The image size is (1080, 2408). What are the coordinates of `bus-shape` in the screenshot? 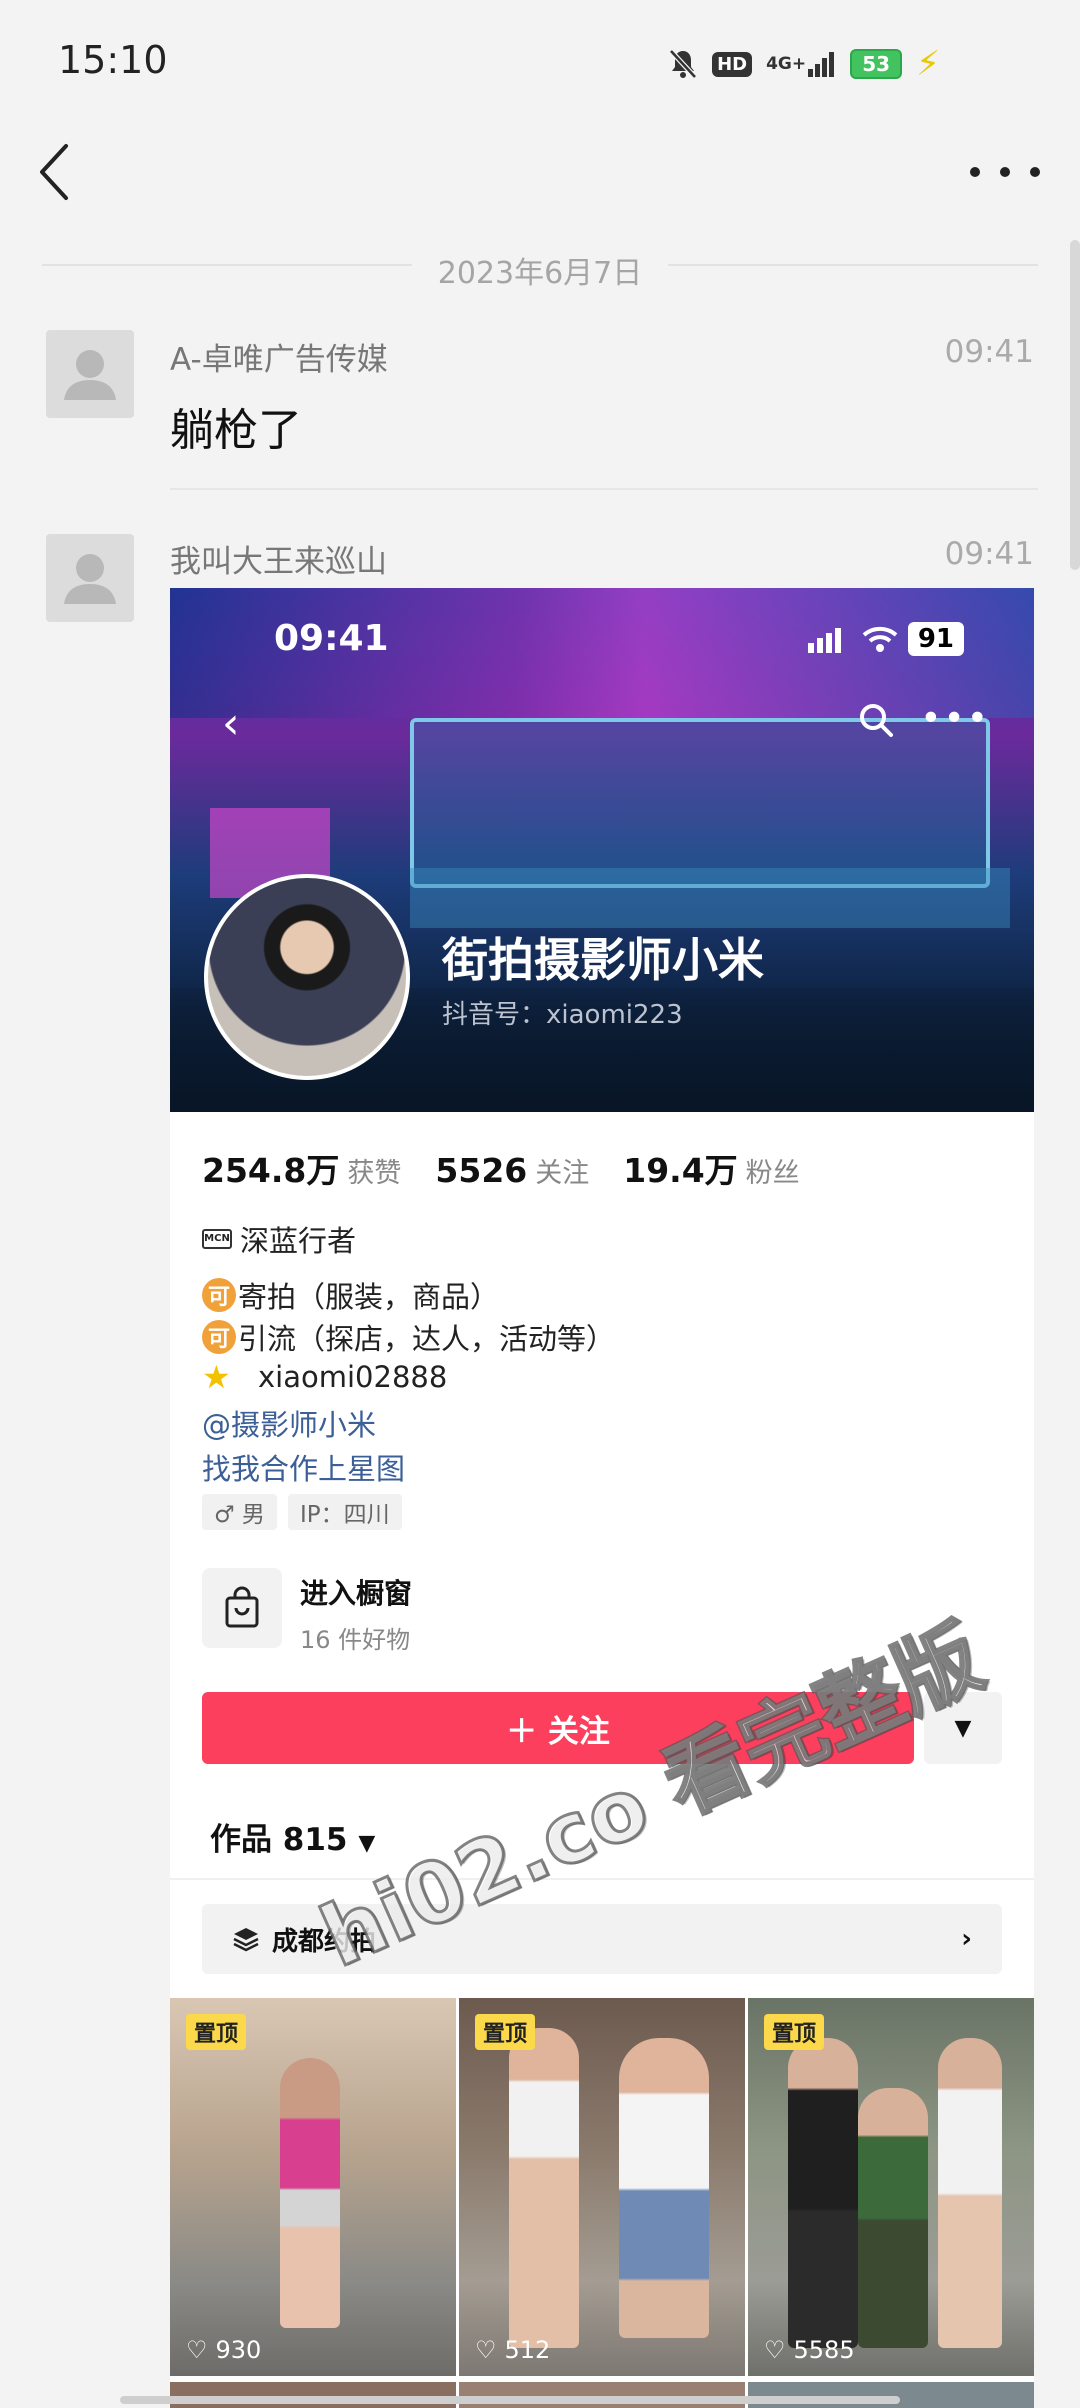 It's located at (700, 803).